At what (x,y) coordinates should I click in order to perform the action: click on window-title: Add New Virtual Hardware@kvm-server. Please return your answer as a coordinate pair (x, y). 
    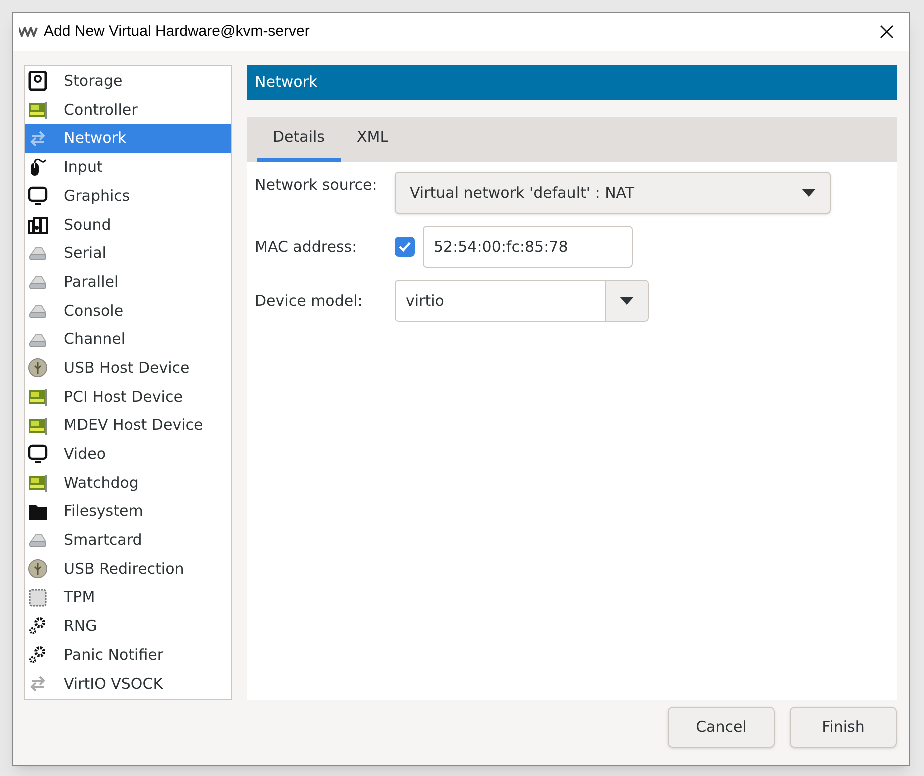
    Looking at the image, I should click on (177, 32).